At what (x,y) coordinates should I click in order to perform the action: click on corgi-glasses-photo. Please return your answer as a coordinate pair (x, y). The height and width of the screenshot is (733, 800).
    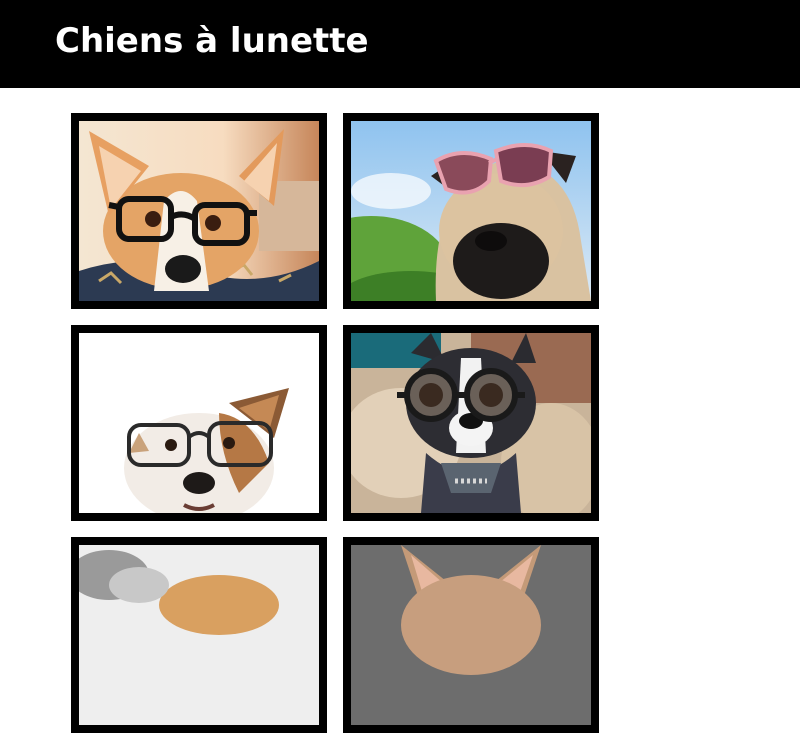
    Looking at the image, I should click on (199, 211).